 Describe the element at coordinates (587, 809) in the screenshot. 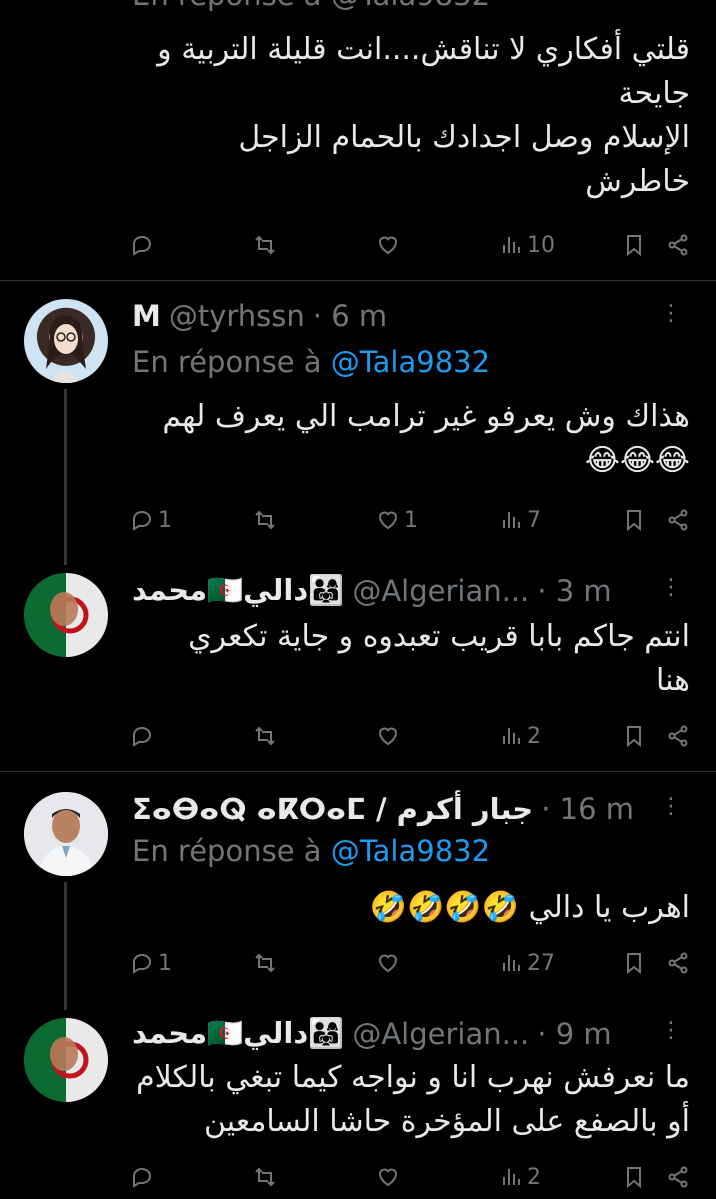

I see `timestamp: · 16 m` at that location.